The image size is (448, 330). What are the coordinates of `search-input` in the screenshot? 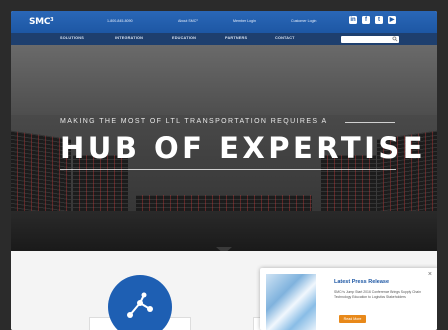 It's located at (370, 39).